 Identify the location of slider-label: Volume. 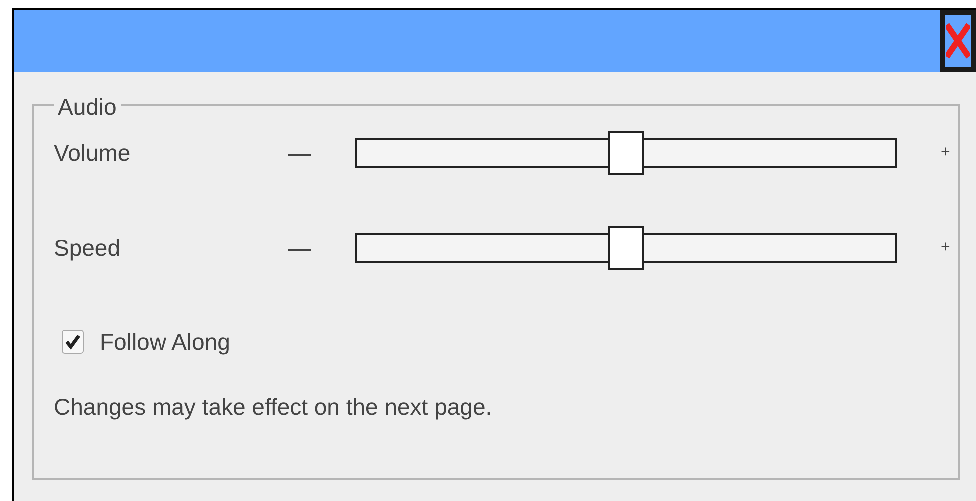
(93, 153).